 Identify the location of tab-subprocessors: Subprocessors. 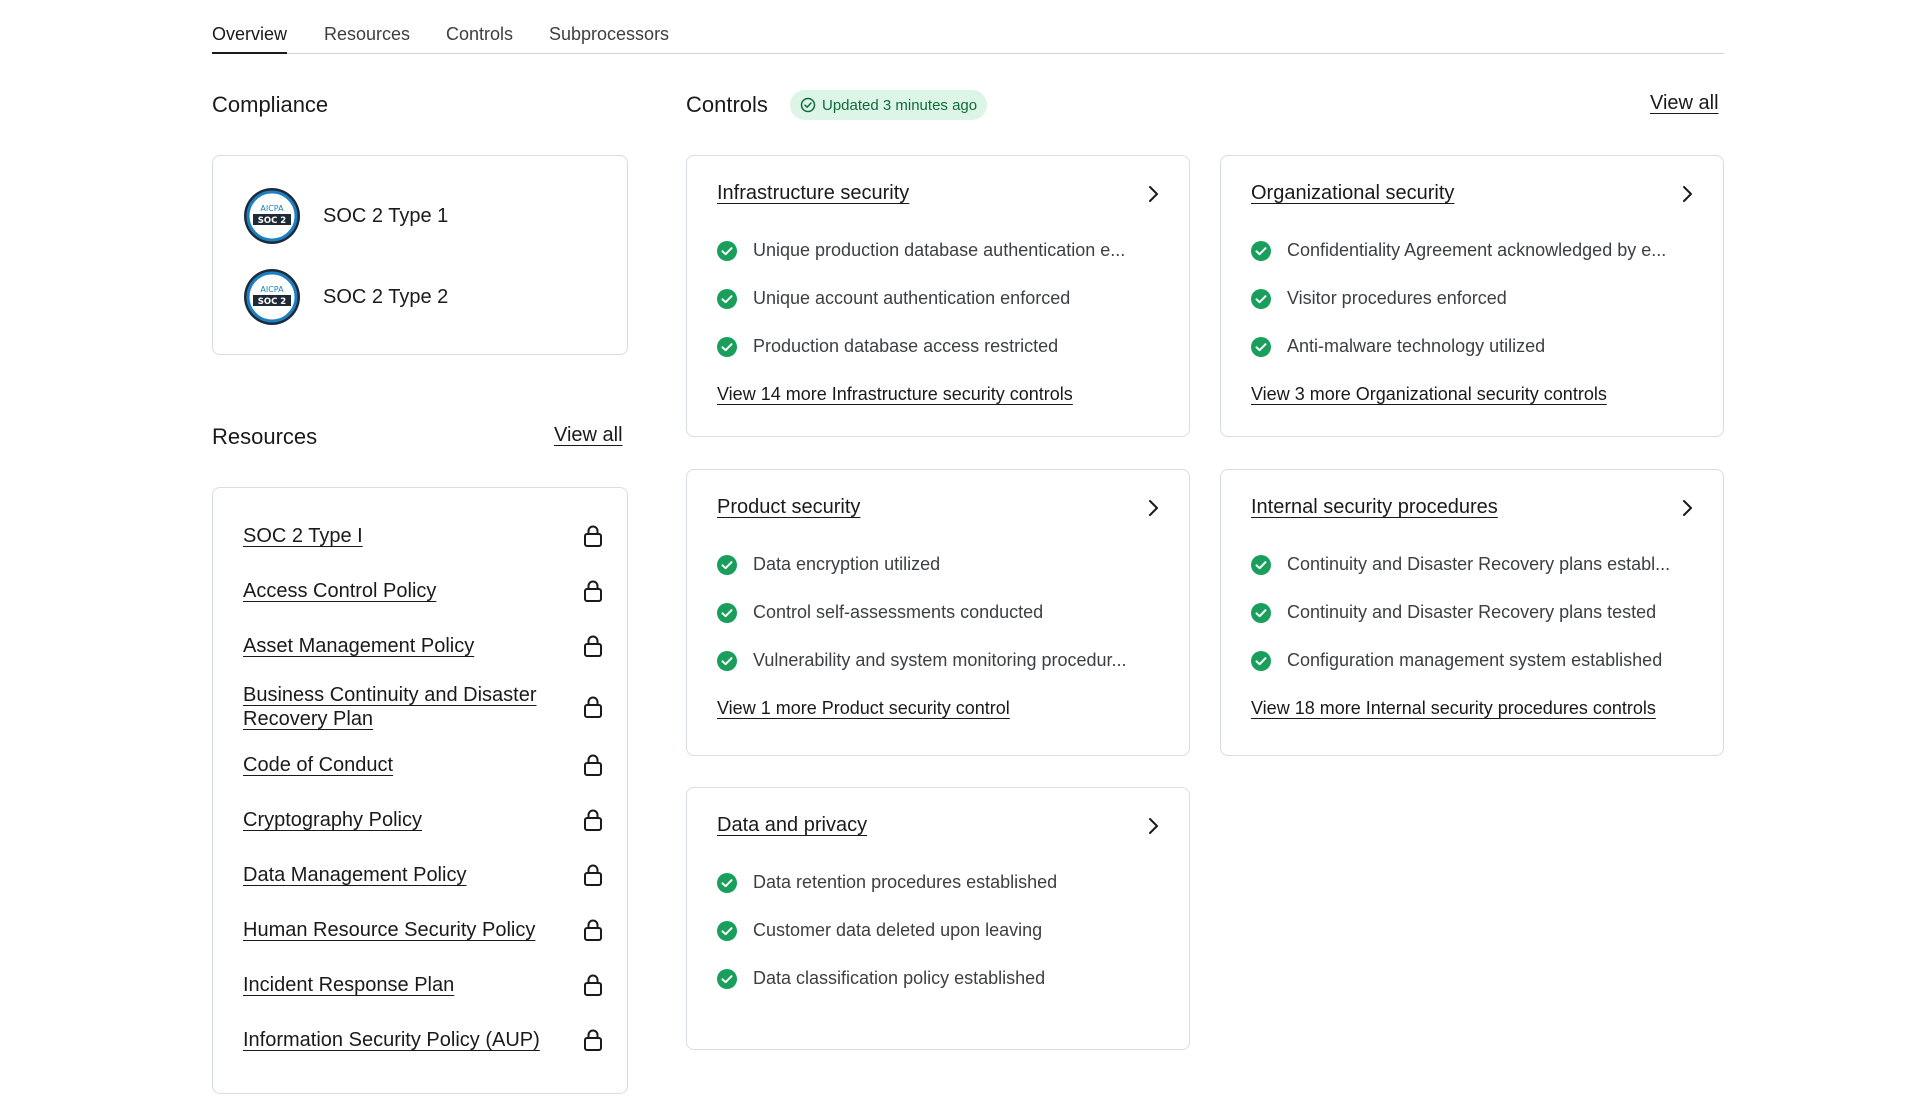
(609, 39).